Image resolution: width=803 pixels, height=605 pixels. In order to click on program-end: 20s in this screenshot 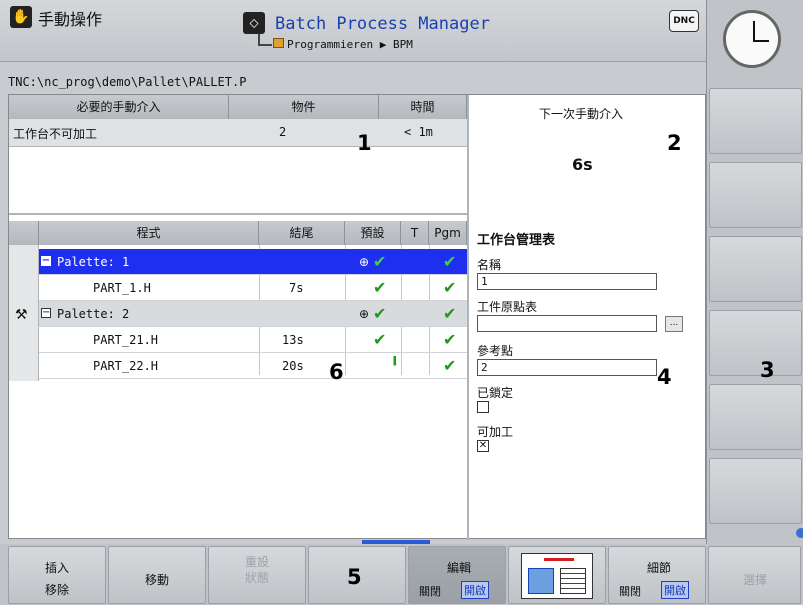, I will do `click(293, 366)`.